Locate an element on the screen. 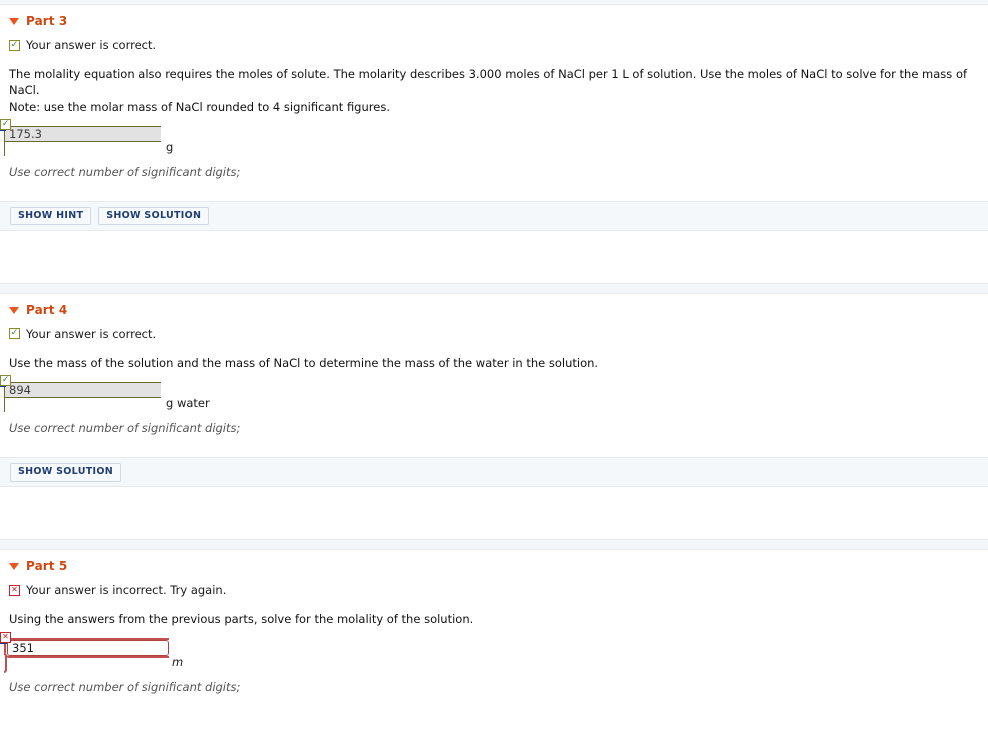 The width and height of the screenshot is (988, 752). part-4-input-wrap: ✓ is located at coordinates (80, 394).